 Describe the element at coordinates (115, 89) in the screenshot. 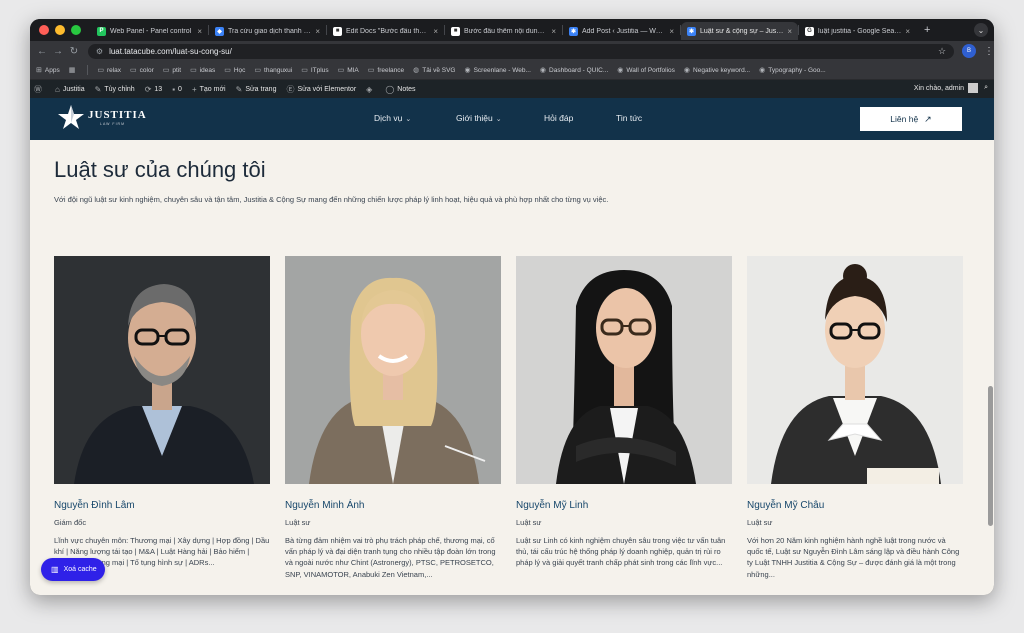

I see `admin-bar-item: ✎ Tùy chỉnh` at that location.